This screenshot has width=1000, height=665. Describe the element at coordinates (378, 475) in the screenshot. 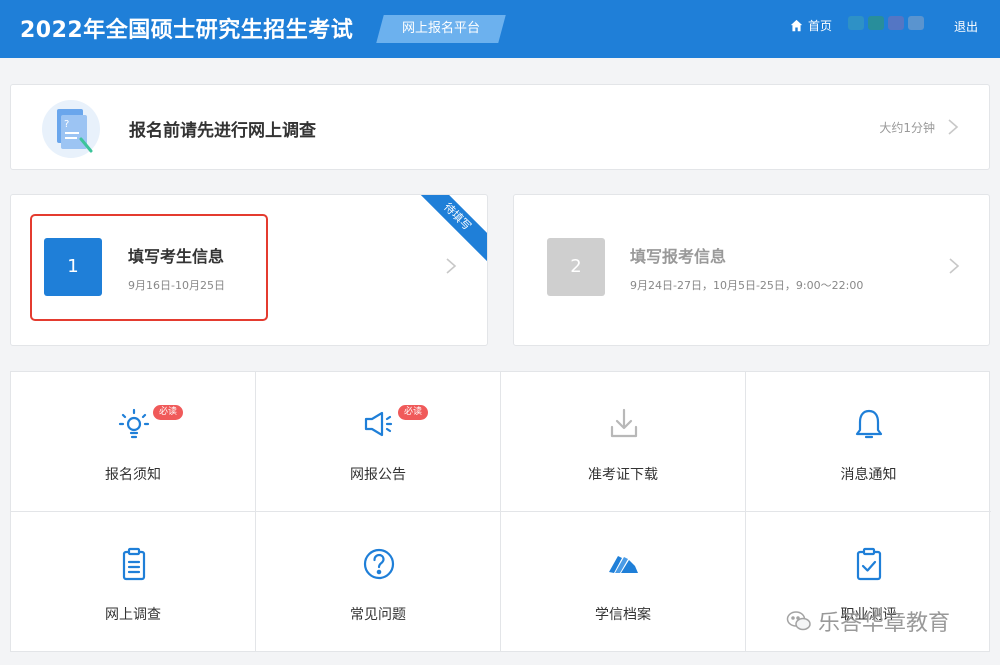

I see `tile-label: 网报公告` at that location.